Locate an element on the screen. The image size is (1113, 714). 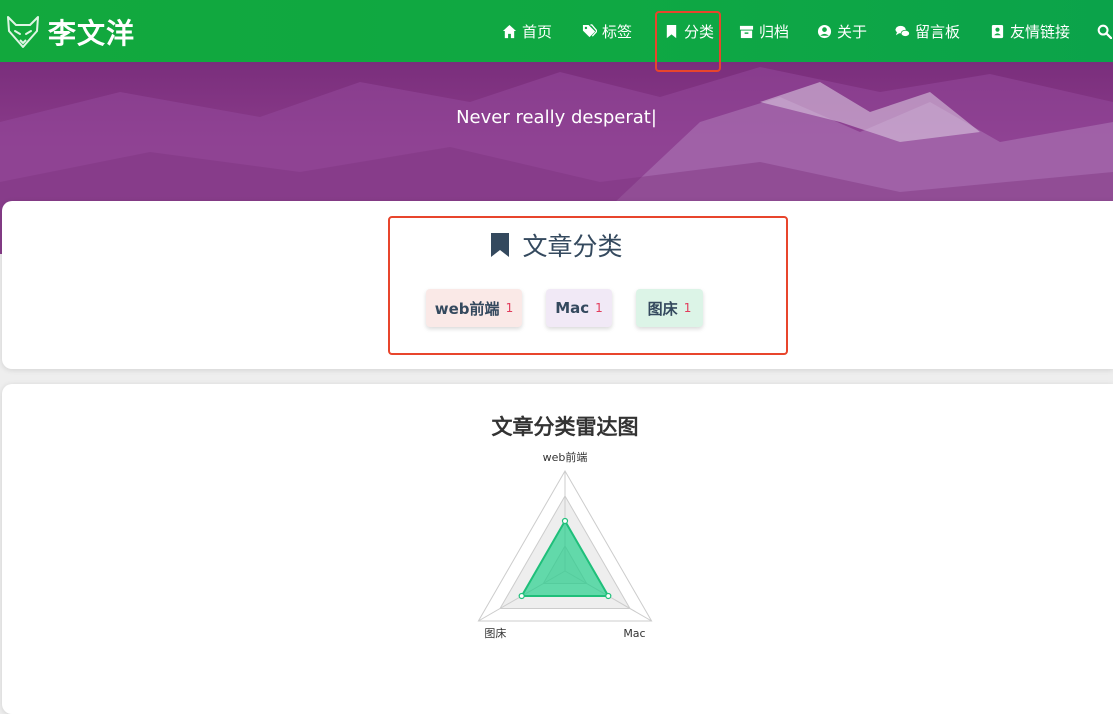
fox-logo-icon is located at coordinates (23, 32).